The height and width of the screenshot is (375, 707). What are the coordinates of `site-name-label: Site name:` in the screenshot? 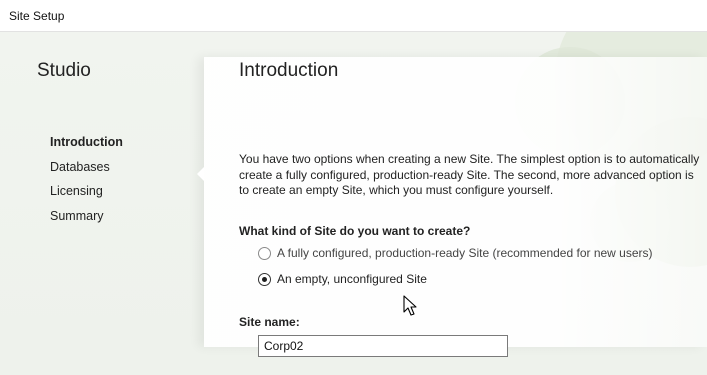 It's located at (269, 322).